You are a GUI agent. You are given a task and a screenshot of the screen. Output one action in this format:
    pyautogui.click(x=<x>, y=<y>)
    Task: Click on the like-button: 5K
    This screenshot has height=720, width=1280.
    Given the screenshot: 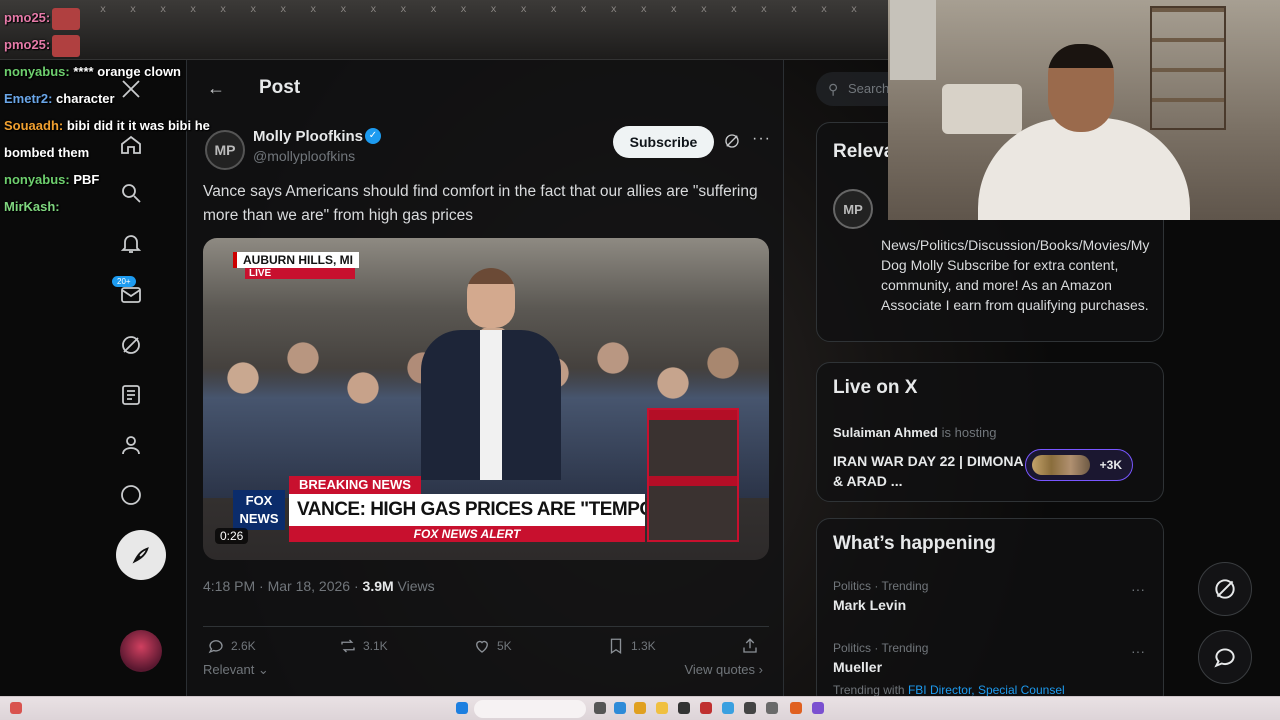 What is the action you would take?
    pyautogui.click(x=492, y=646)
    